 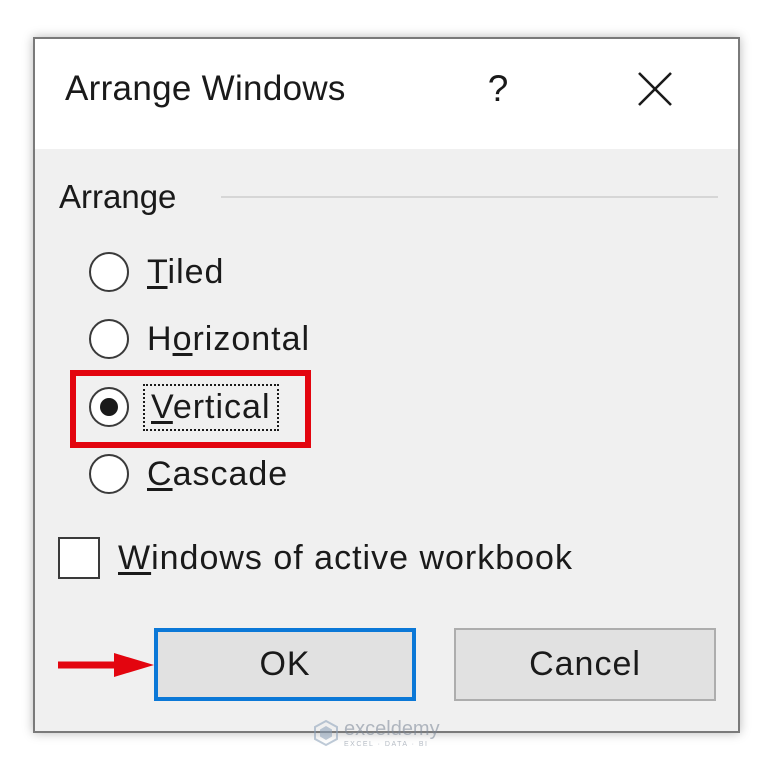 I want to click on watermark-name: exceldemy, so click(x=392, y=728).